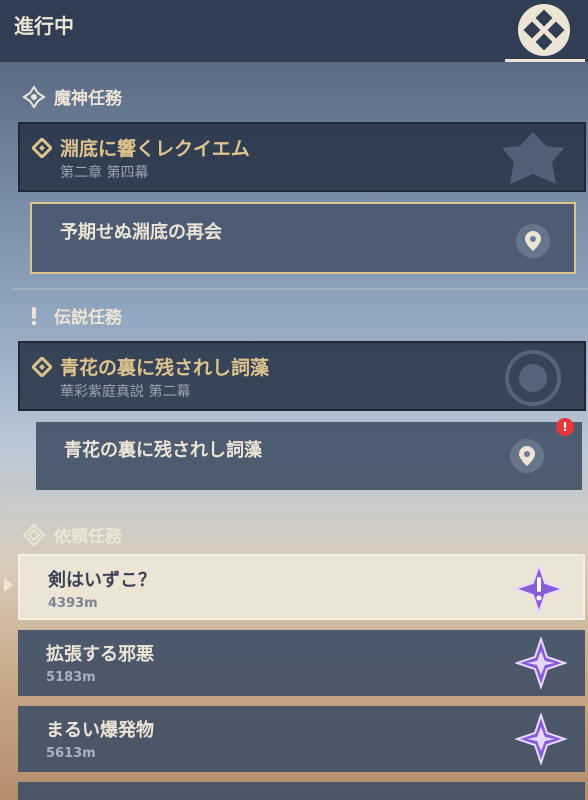  What do you see at coordinates (102, 580) in the screenshot?
I see `commission-name: 剣はいずこ？` at bounding box center [102, 580].